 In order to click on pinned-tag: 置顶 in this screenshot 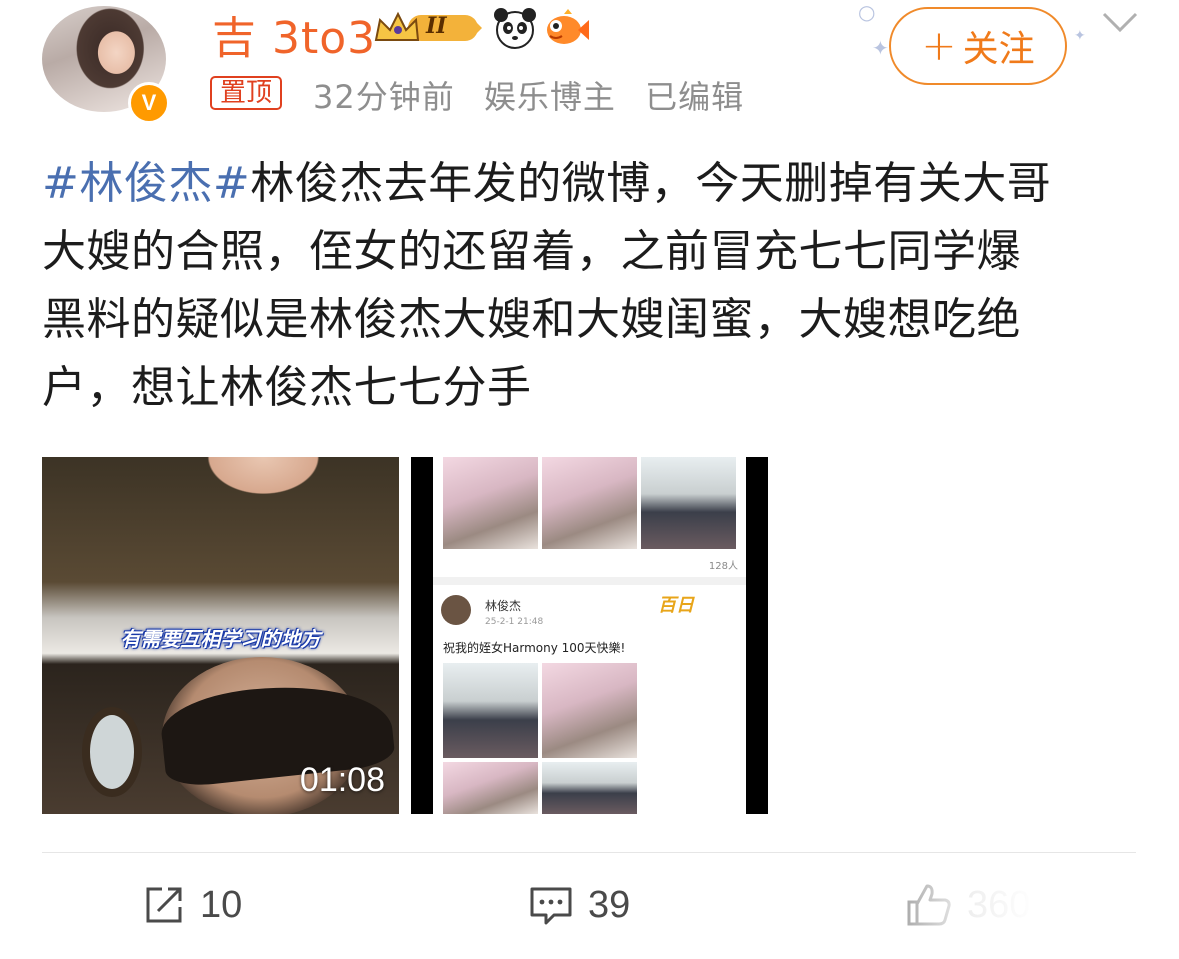, I will do `click(246, 93)`.